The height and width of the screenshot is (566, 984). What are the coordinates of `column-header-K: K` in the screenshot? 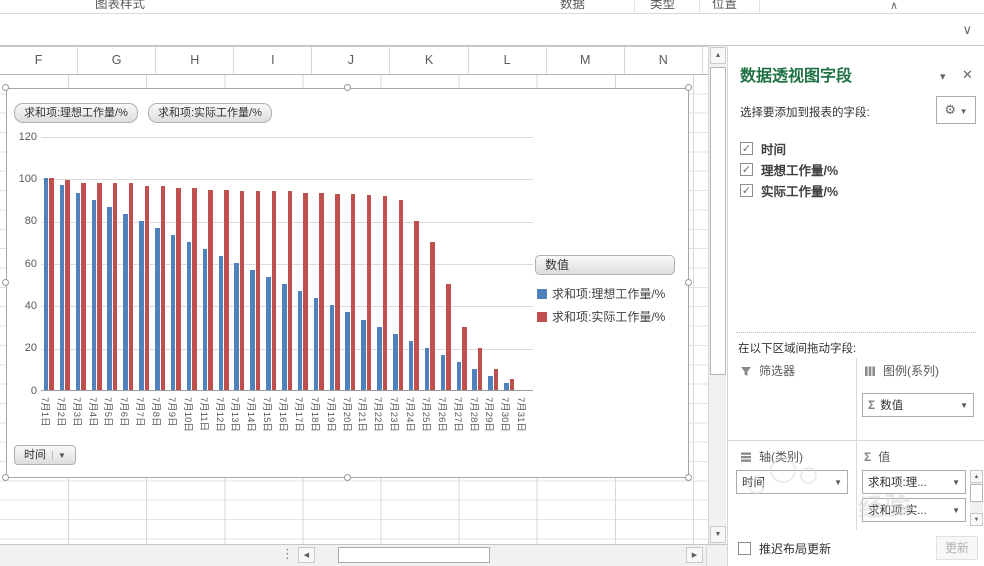 It's located at (429, 60).